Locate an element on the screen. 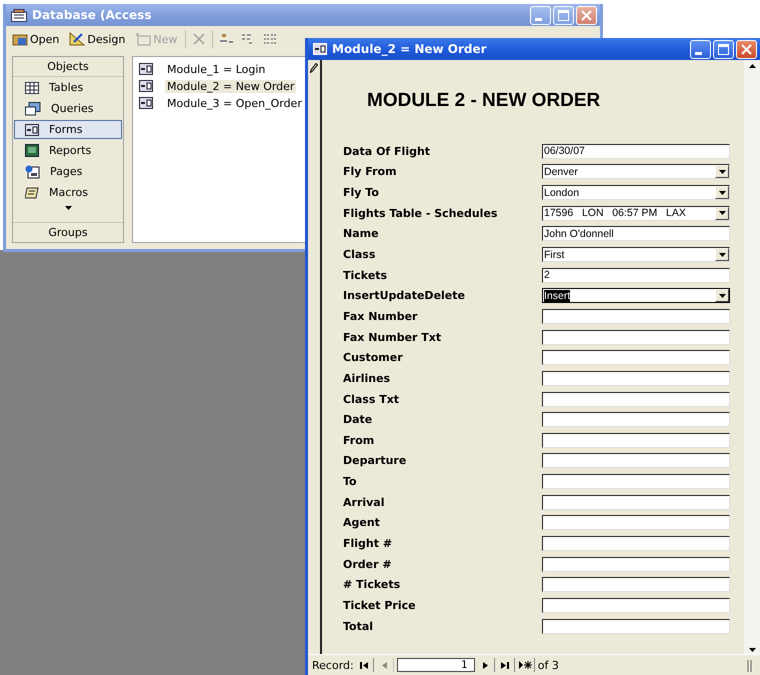 The image size is (760, 675). object-type-item: Pages is located at coordinates (68, 171).